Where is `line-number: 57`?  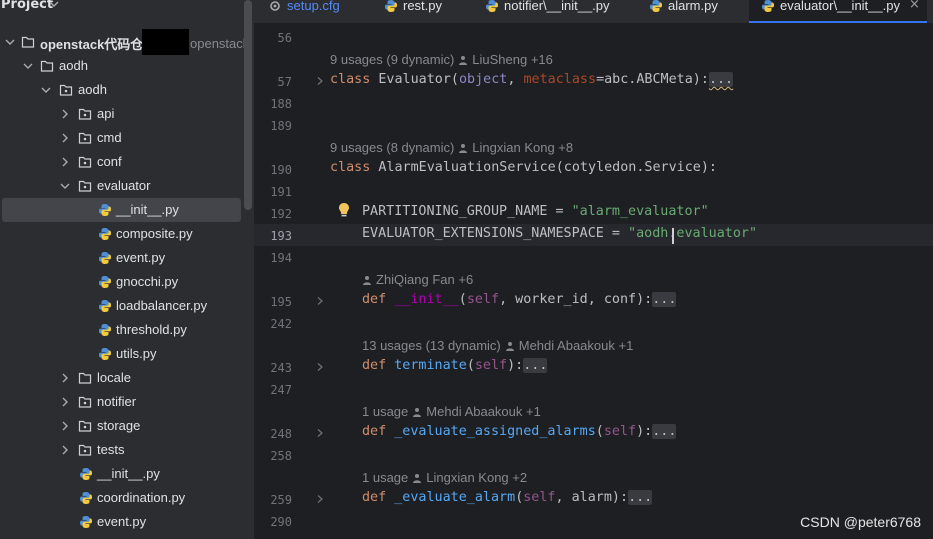 line-number: 57 is located at coordinates (284, 82).